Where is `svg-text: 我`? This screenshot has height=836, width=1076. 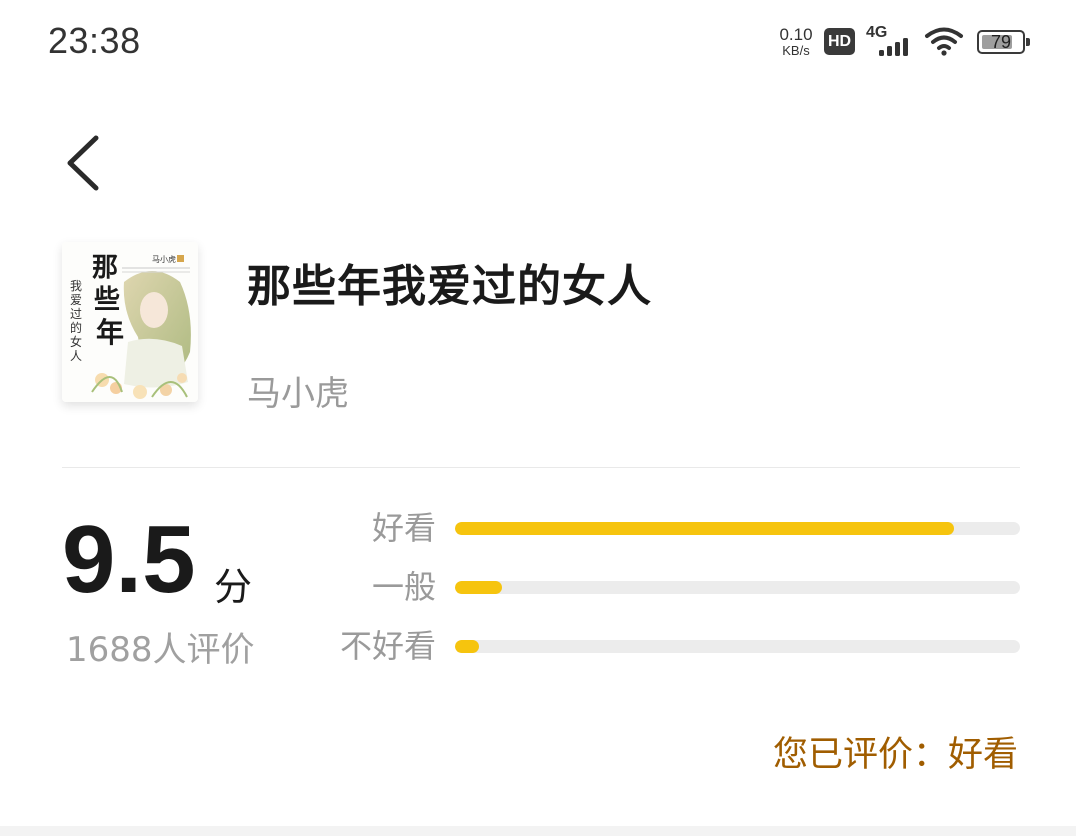 svg-text: 我 is located at coordinates (76, 286).